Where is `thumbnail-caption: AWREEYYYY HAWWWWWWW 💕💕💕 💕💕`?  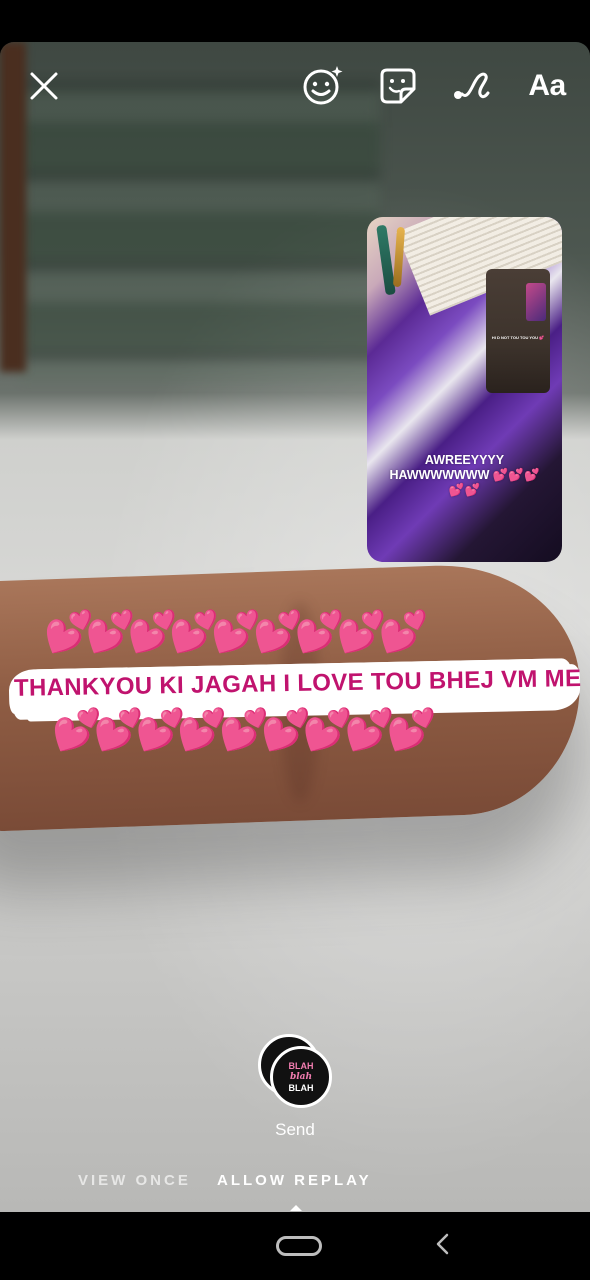
thumbnail-caption: AWREEYYYY HAWWWWWWW 💕💕💕 💕💕 is located at coordinates (464, 475).